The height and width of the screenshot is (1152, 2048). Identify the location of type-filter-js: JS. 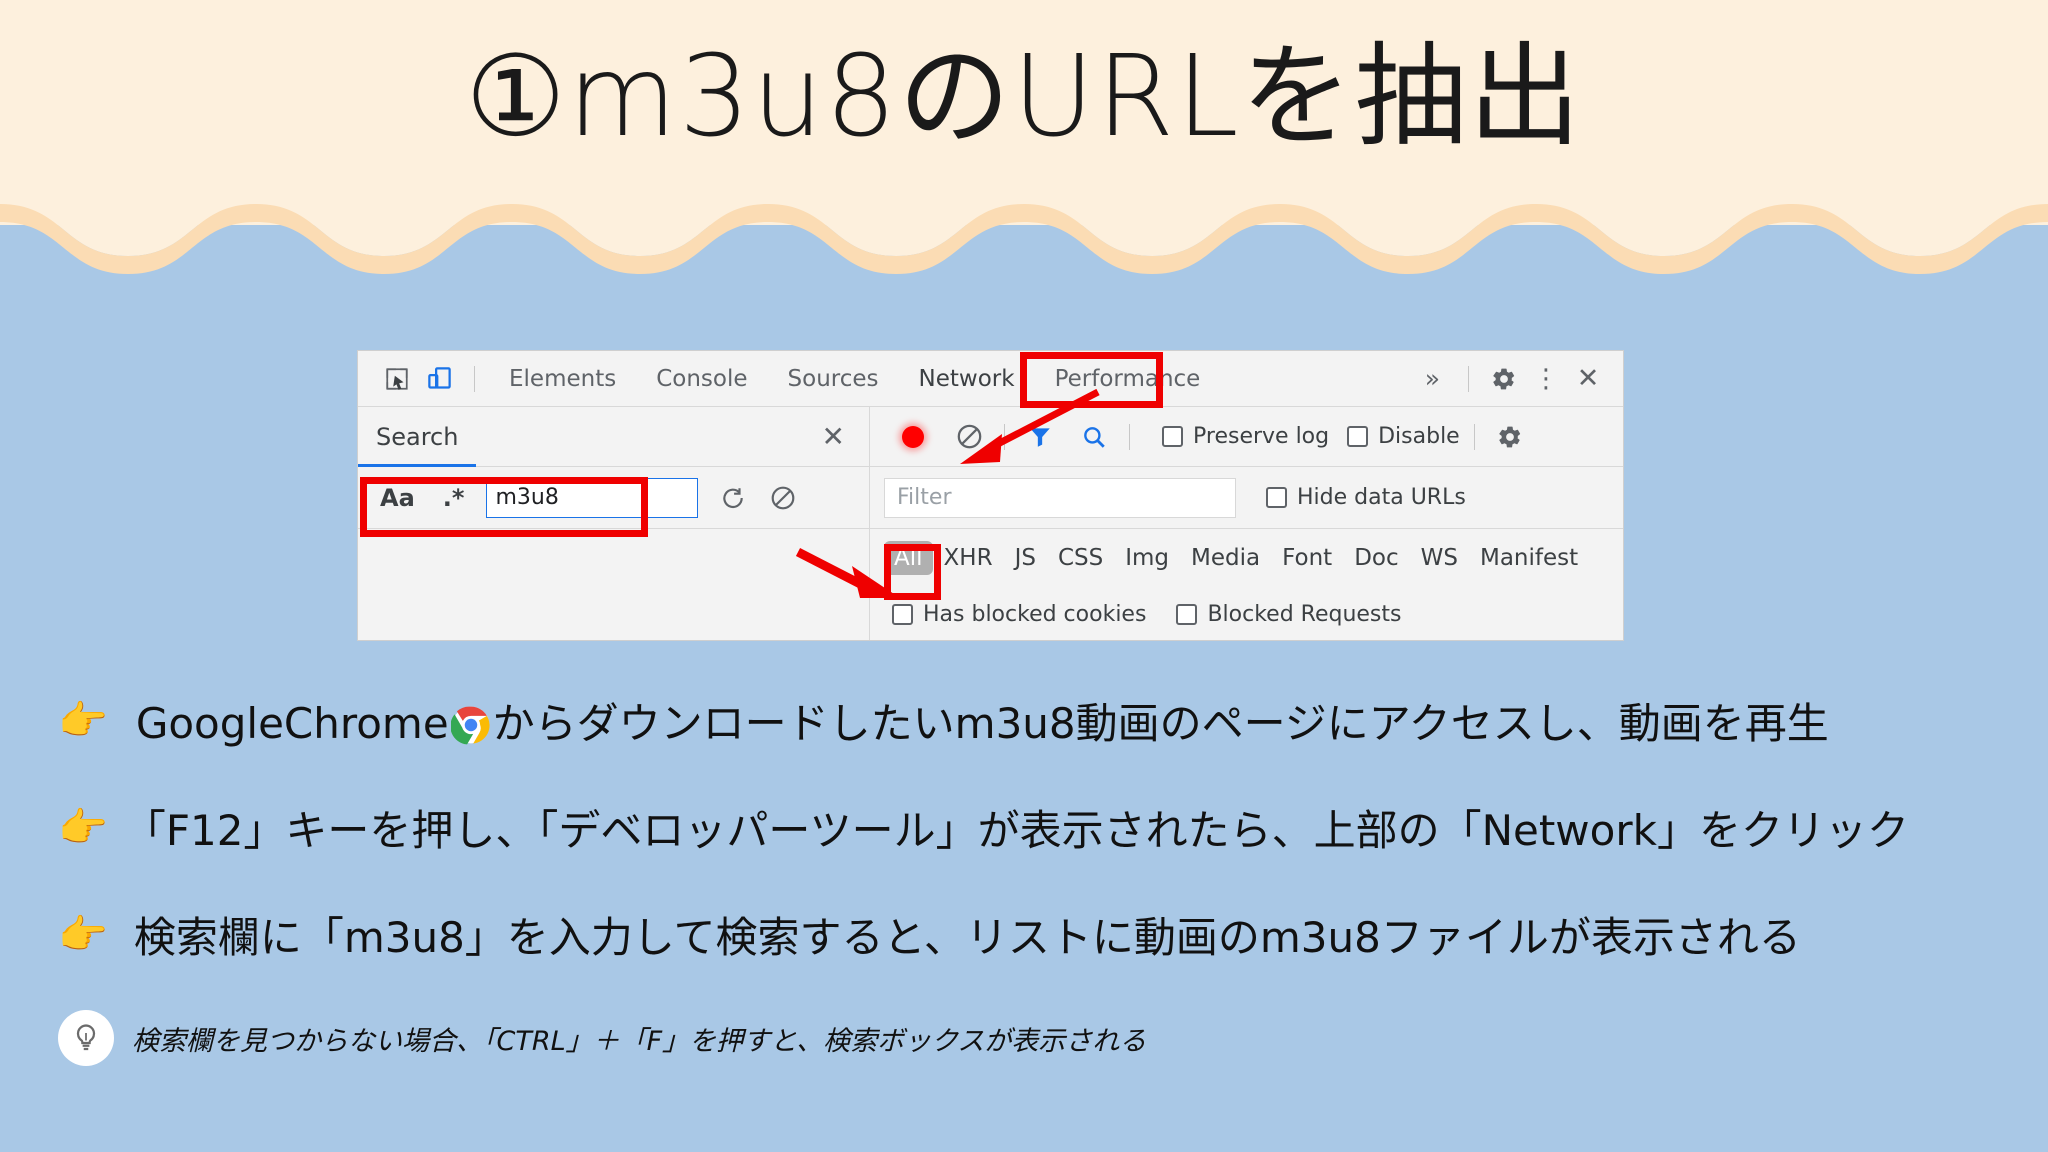
(1025, 558).